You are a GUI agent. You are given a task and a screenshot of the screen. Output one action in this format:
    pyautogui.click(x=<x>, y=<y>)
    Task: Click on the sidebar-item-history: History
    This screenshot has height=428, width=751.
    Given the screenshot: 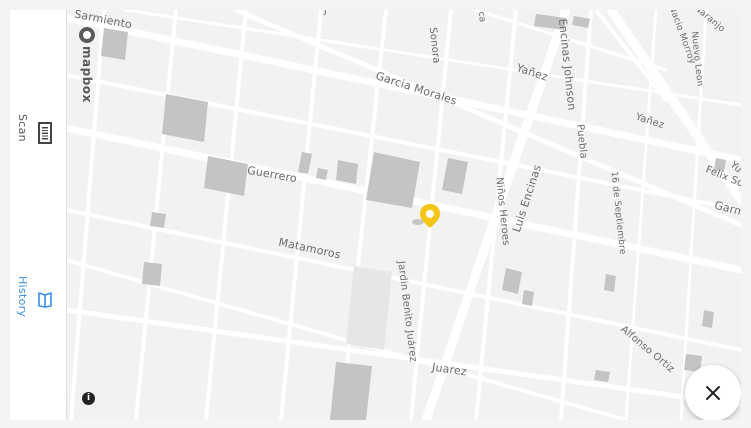 What is the action you would take?
    pyautogui.click(x=38, y=306)
    